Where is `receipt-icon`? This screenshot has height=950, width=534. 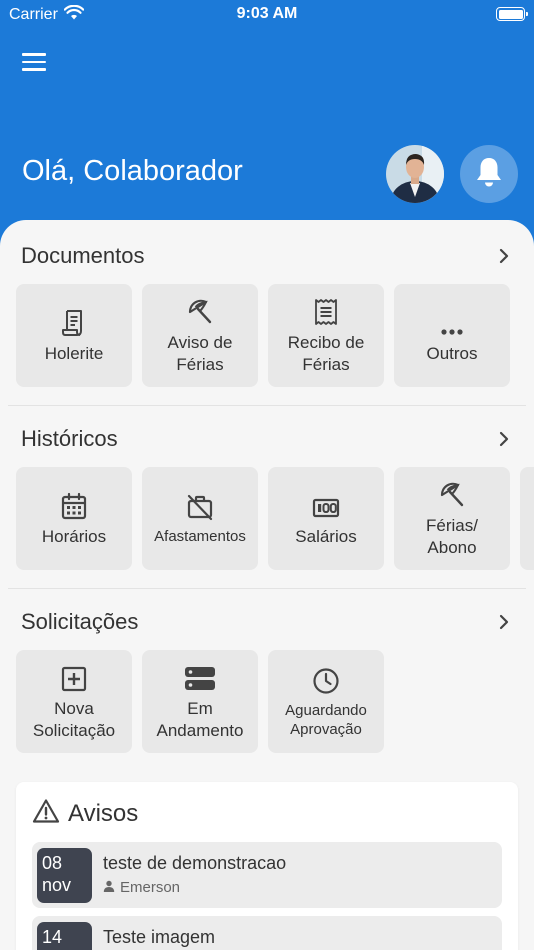
receipt-icon is located at coordinates (74, 322).